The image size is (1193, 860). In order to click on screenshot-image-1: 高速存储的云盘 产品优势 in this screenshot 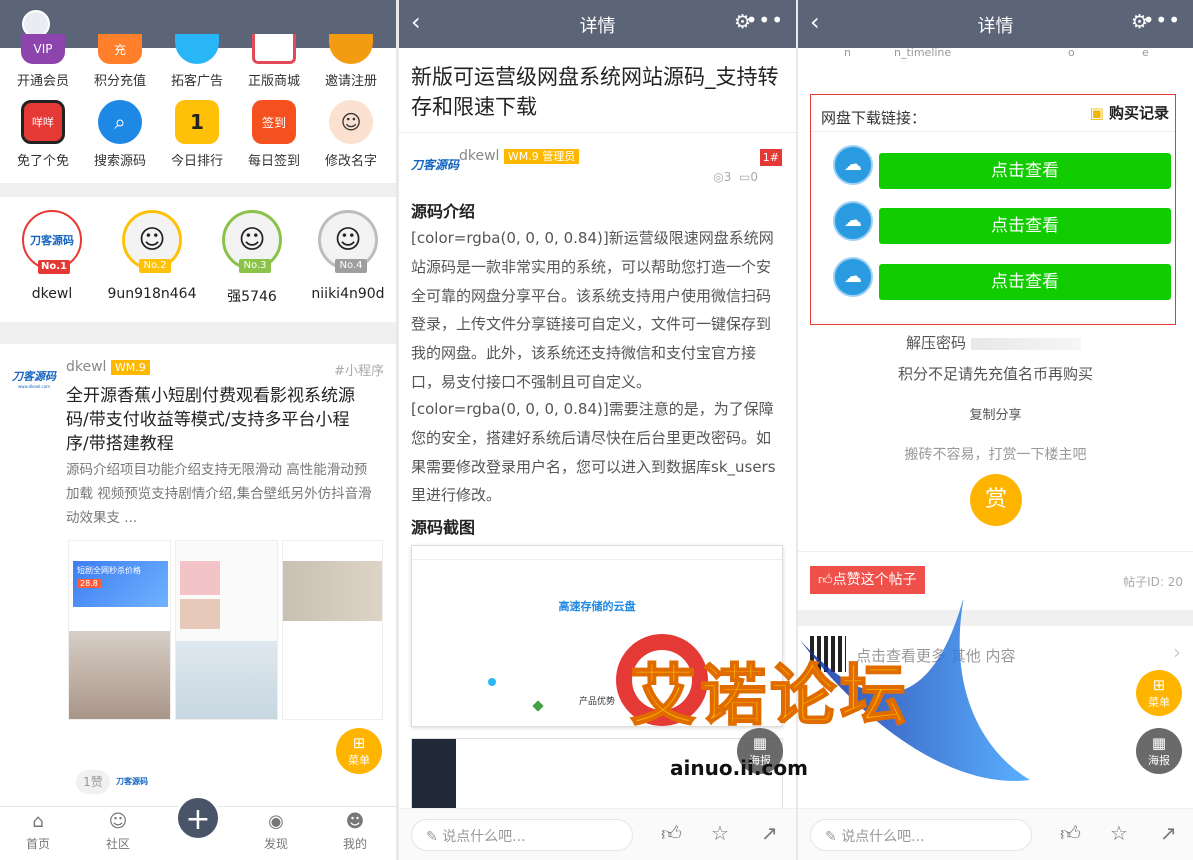, I will do `click(597, 636)`.